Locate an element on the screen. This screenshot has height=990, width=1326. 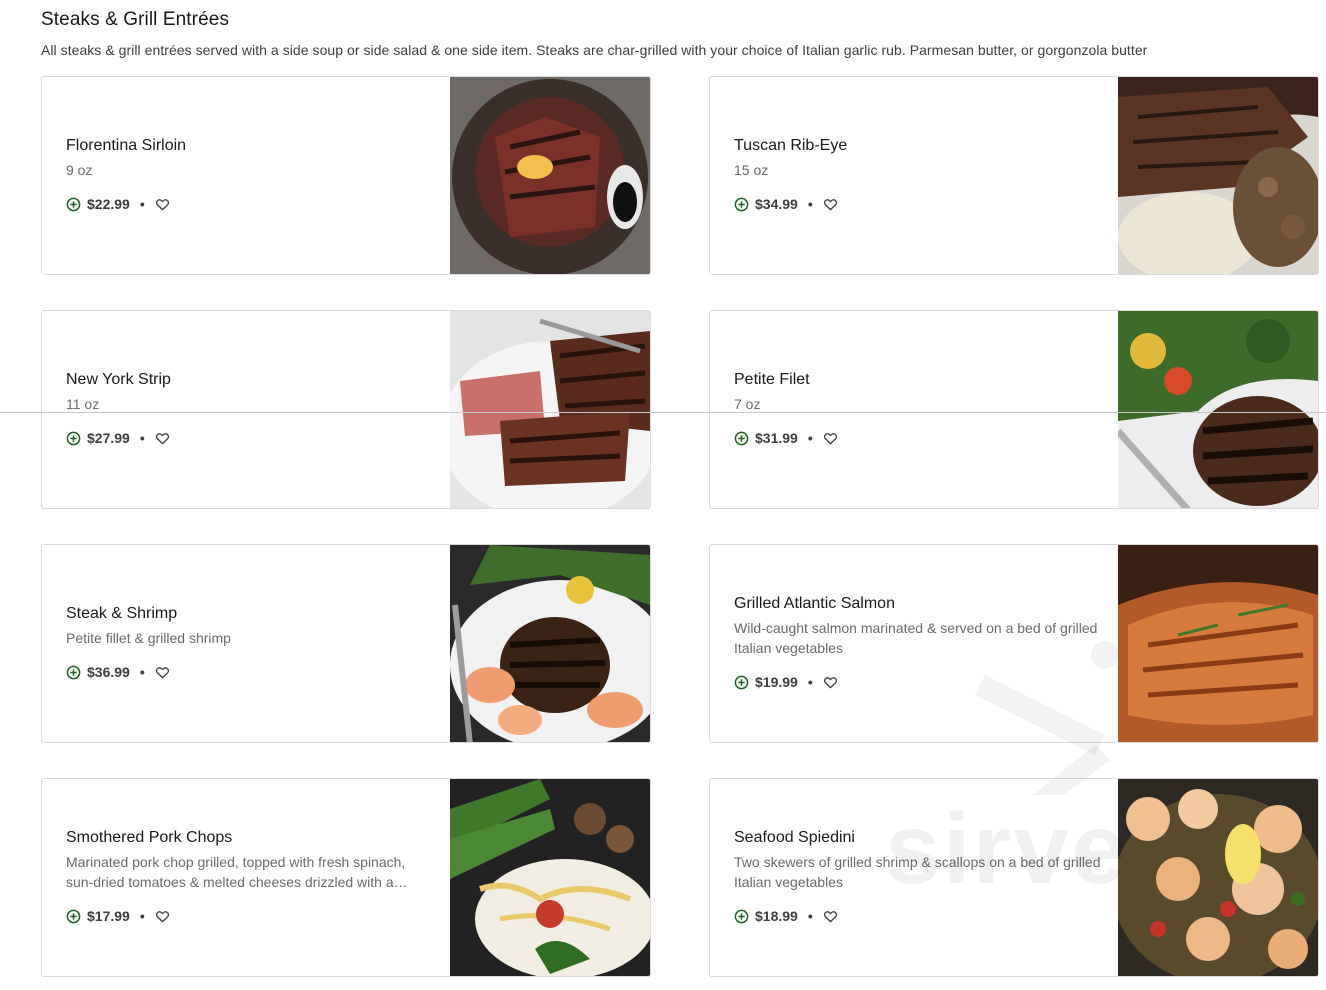
item-description: 7 oz is located at coordinates (747, 404).